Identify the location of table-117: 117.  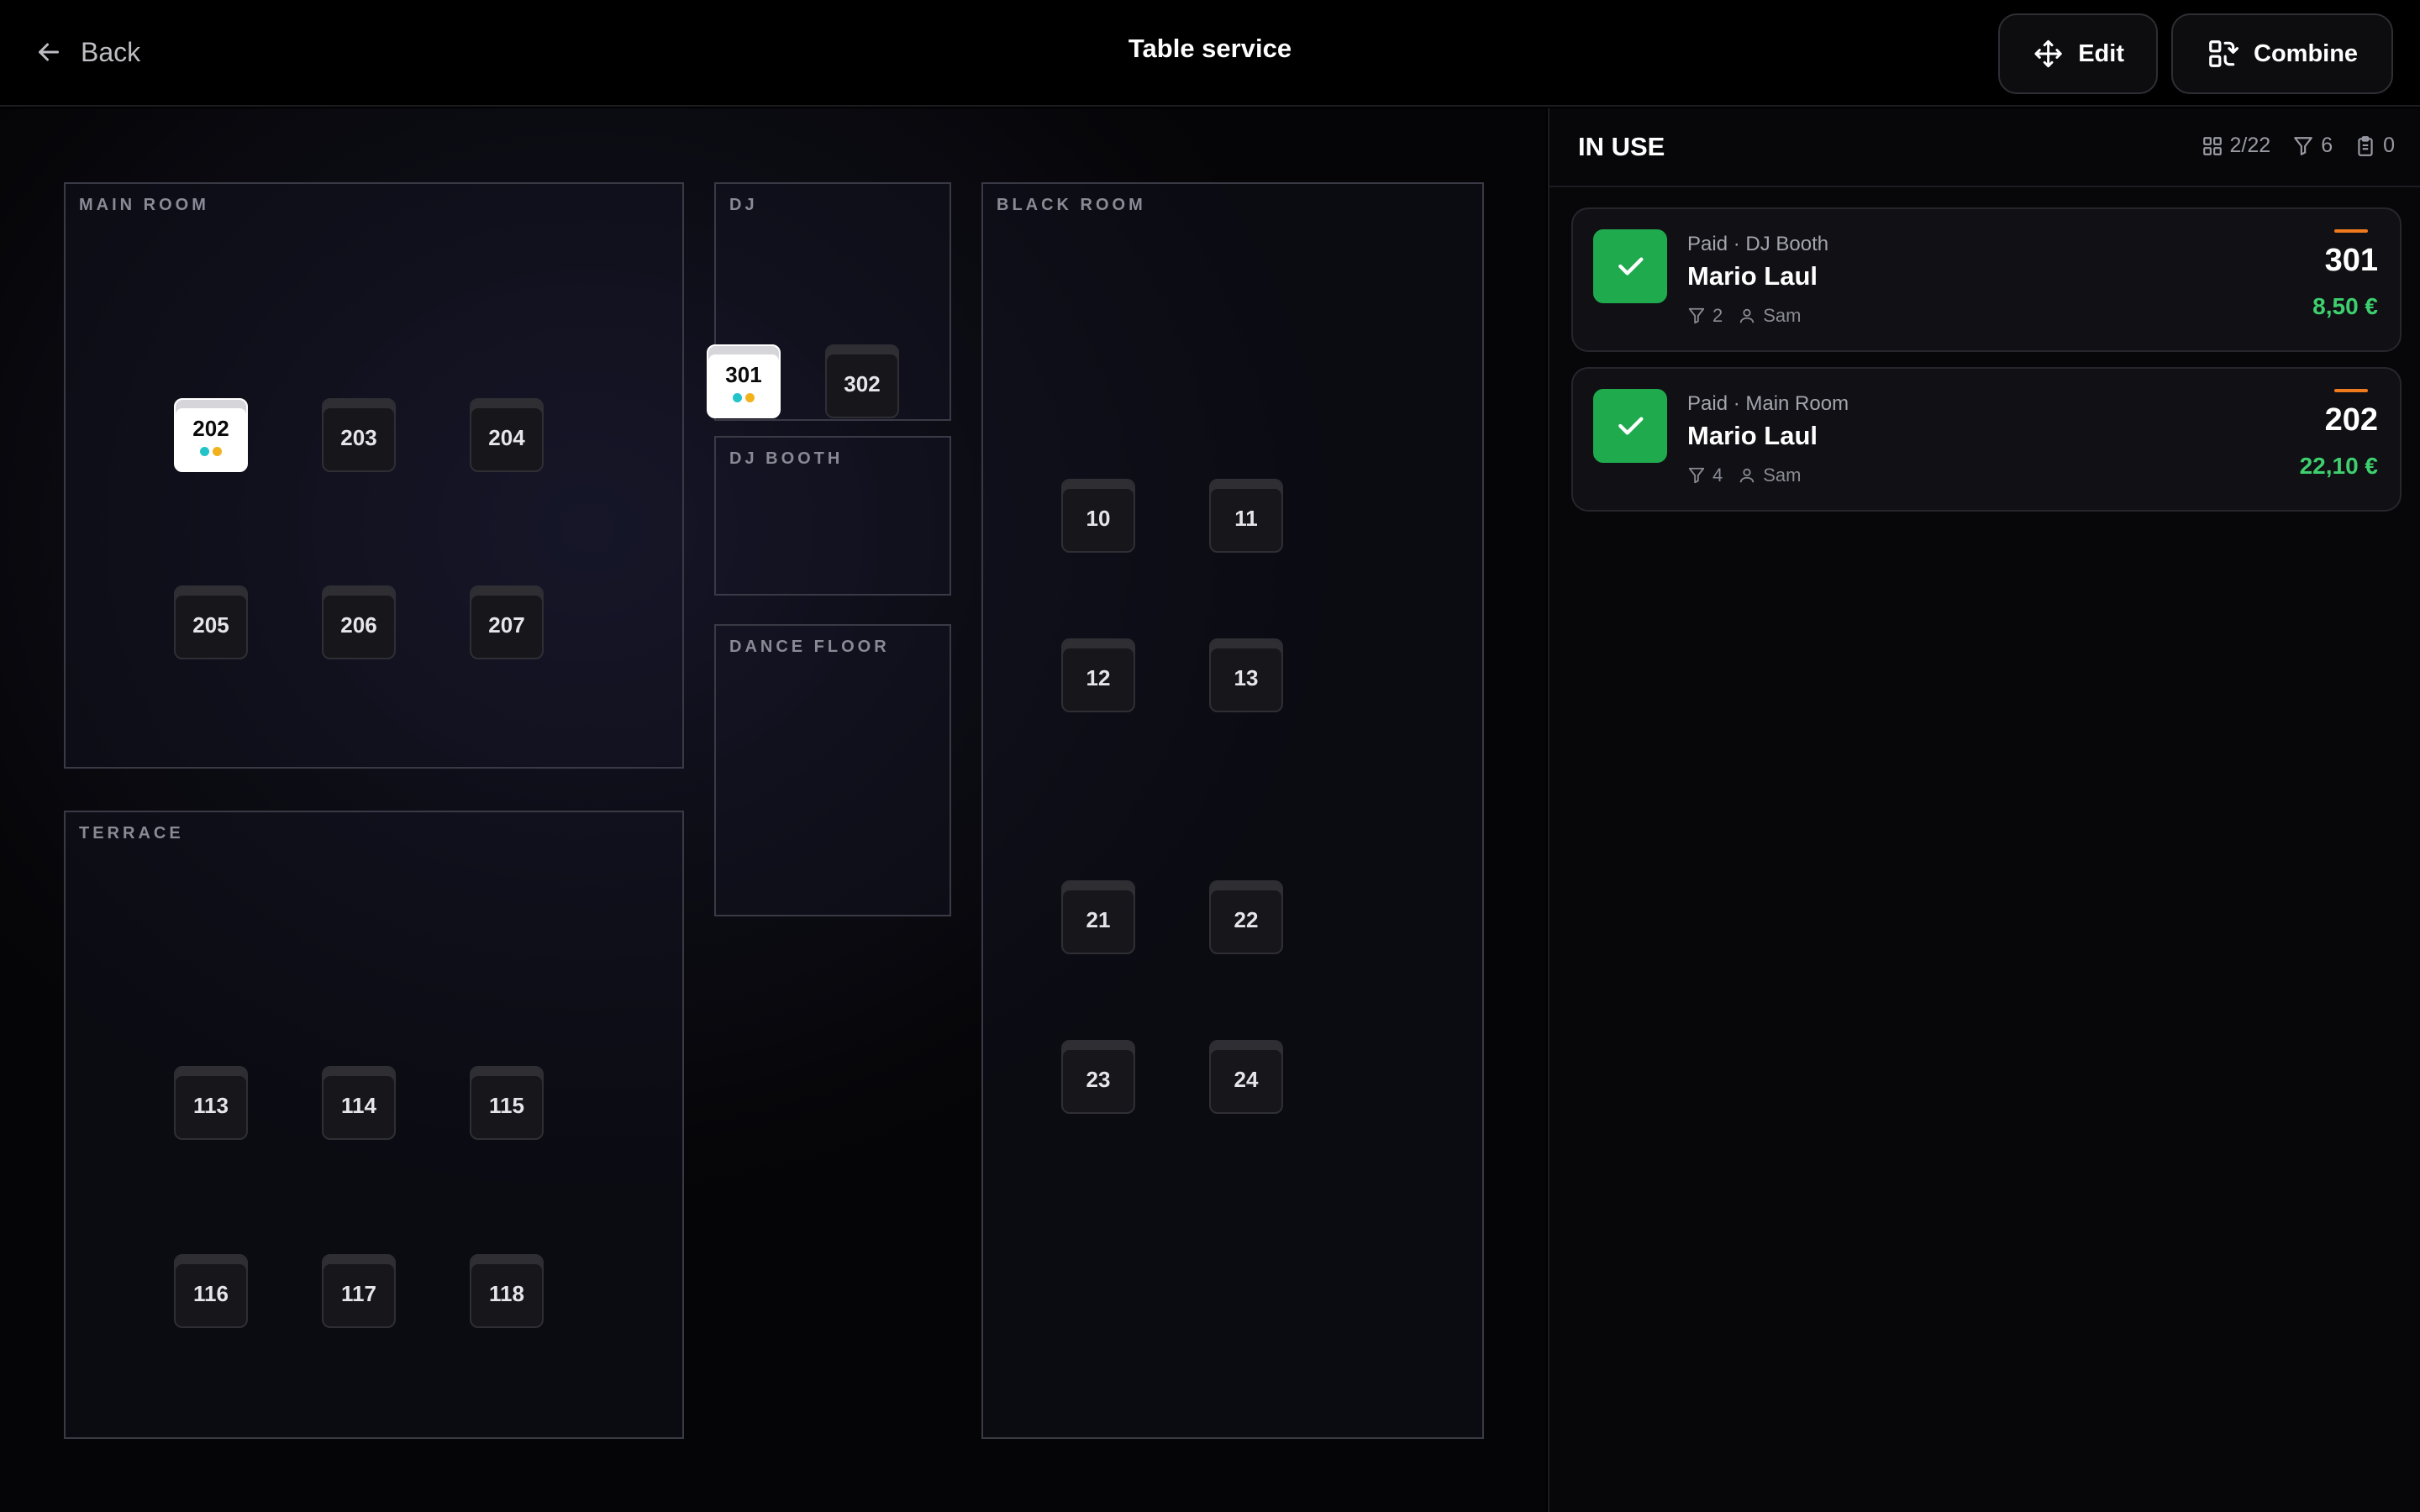
(359, 1291).